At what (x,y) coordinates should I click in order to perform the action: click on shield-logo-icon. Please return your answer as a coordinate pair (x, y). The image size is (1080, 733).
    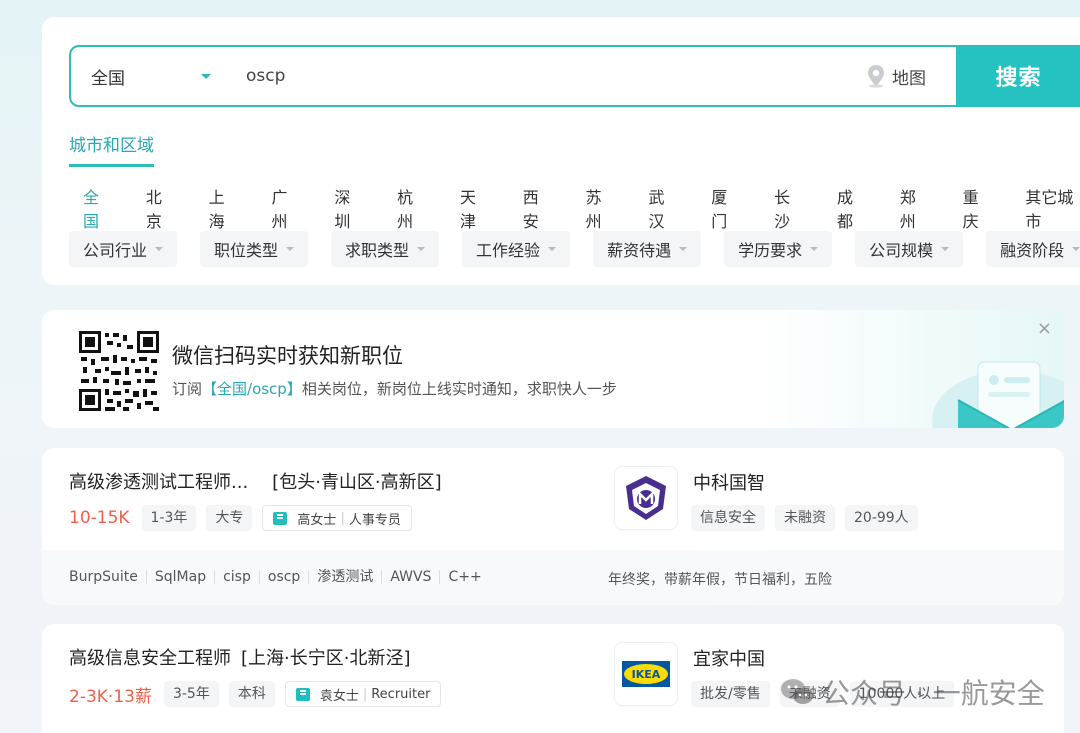
    Looking at the image, I should click on (646, 498).